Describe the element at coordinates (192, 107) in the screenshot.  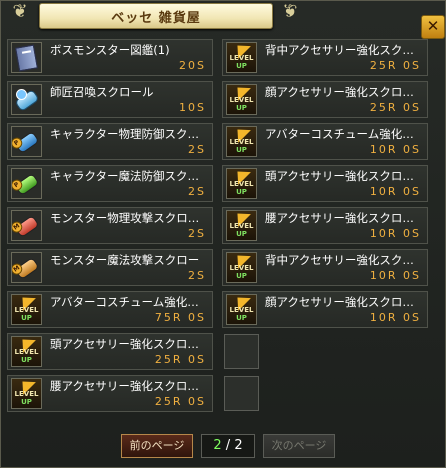
I see `item-price: 10S` at that location.